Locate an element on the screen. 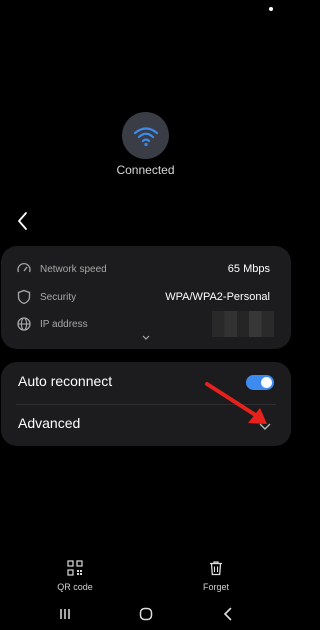  qr-code-icon is located at coordinates (75, 568).